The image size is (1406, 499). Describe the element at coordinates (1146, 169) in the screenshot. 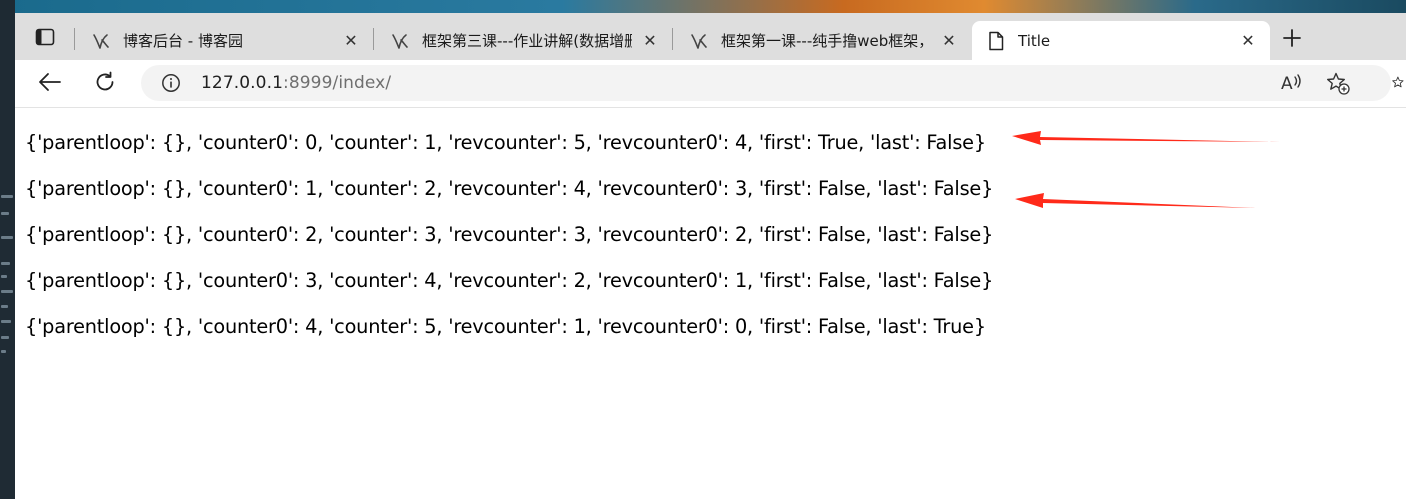

I see `annotation-arrows` at that location.